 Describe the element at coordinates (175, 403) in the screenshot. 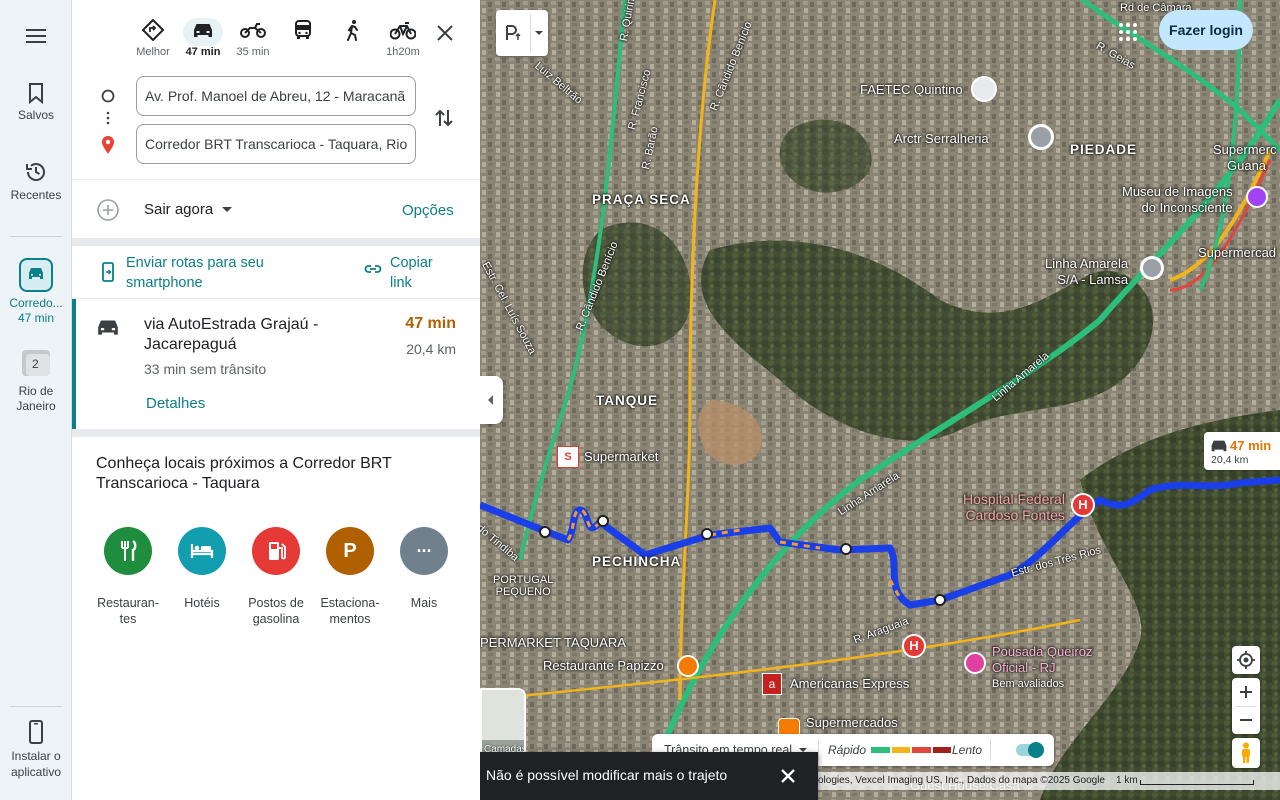

I see `route-details-button: Detalhes` at that location.